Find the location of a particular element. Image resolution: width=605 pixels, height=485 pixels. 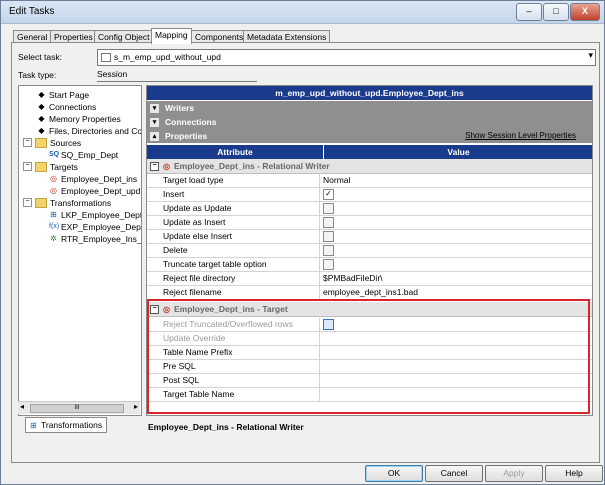

select-task-value: s_m_emp_upd_without_upd is located at coordinates (167, 57).